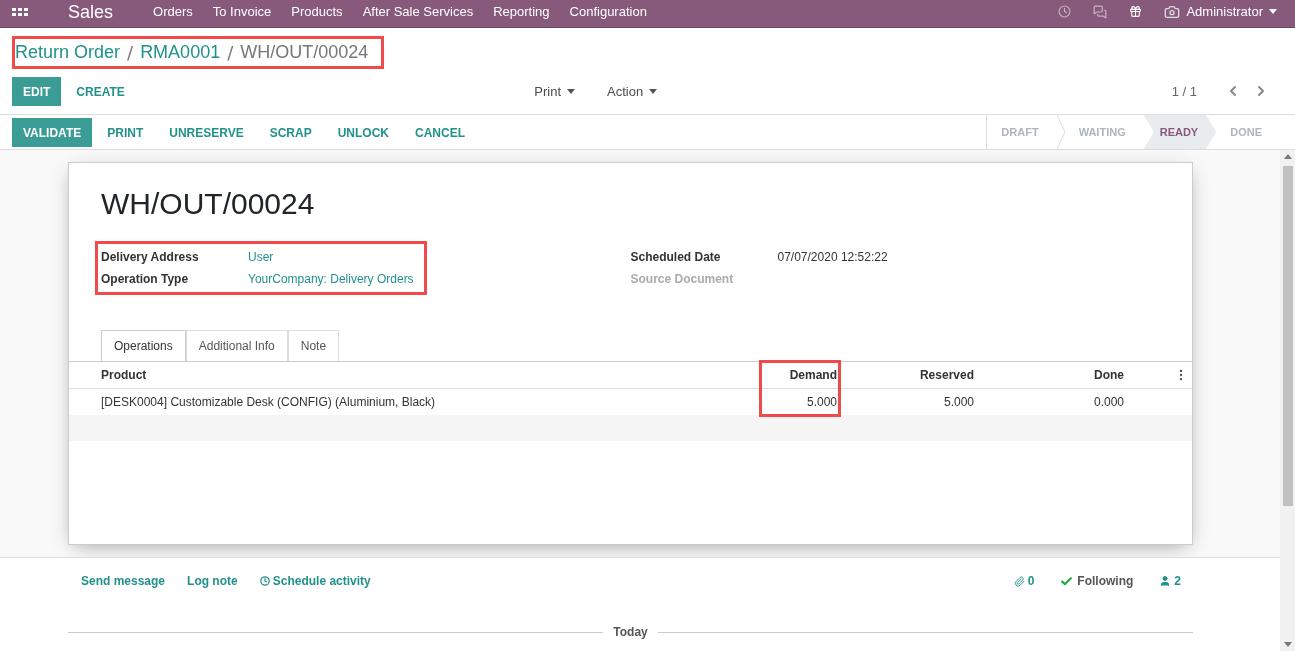 The height and width of the screenshot is (651, 1295). What do you see at coordinates (313, 346) in the screenshot?
I see `form-tab: Note` at bounding box center [313, 346].